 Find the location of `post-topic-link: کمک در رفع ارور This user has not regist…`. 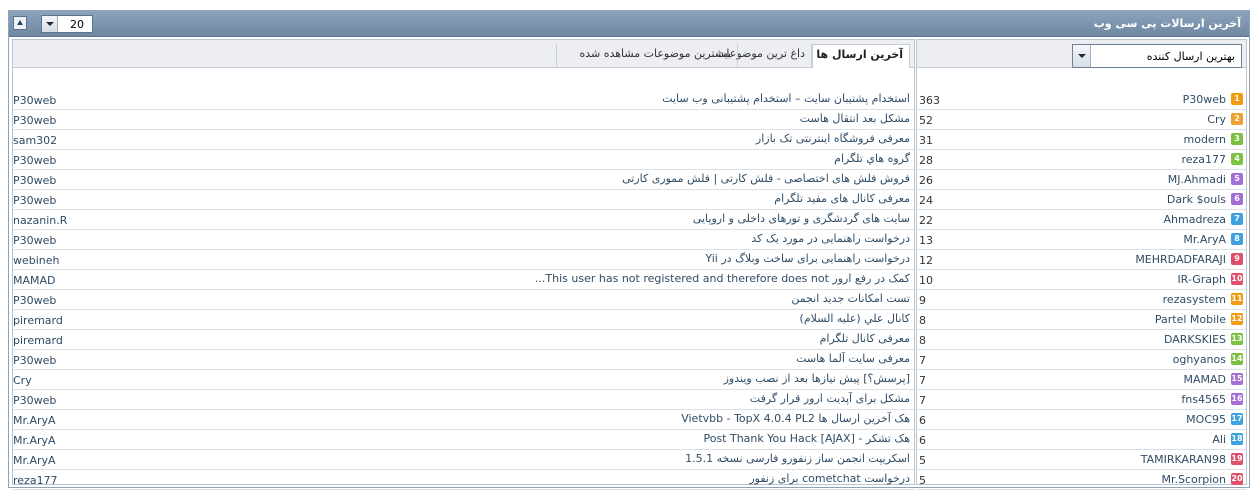

post-topic-link: کمک در رفع ارور This user has not regist… is located at coordinates (500, 278).